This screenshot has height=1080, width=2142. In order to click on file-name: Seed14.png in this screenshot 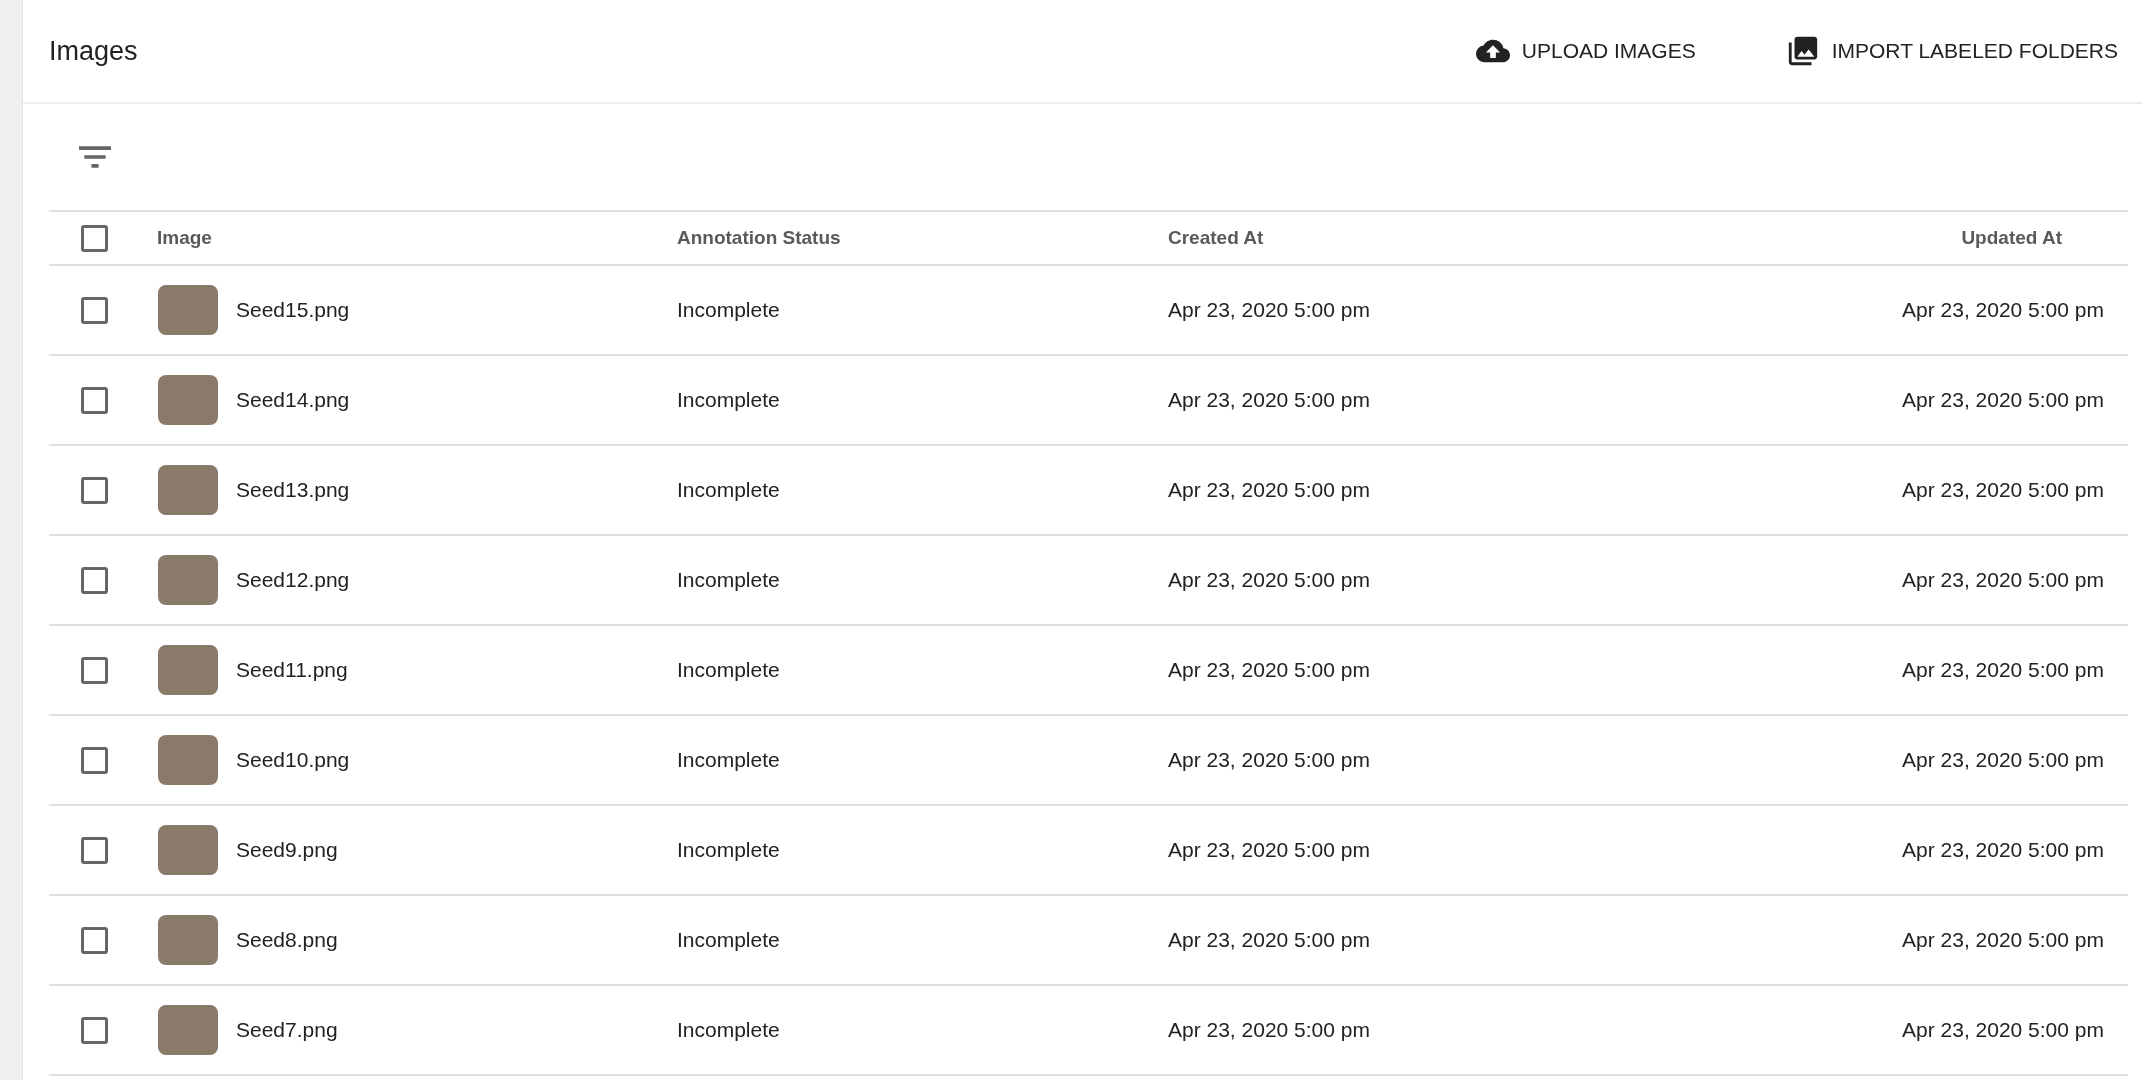, I will do `click(293, 400)`.